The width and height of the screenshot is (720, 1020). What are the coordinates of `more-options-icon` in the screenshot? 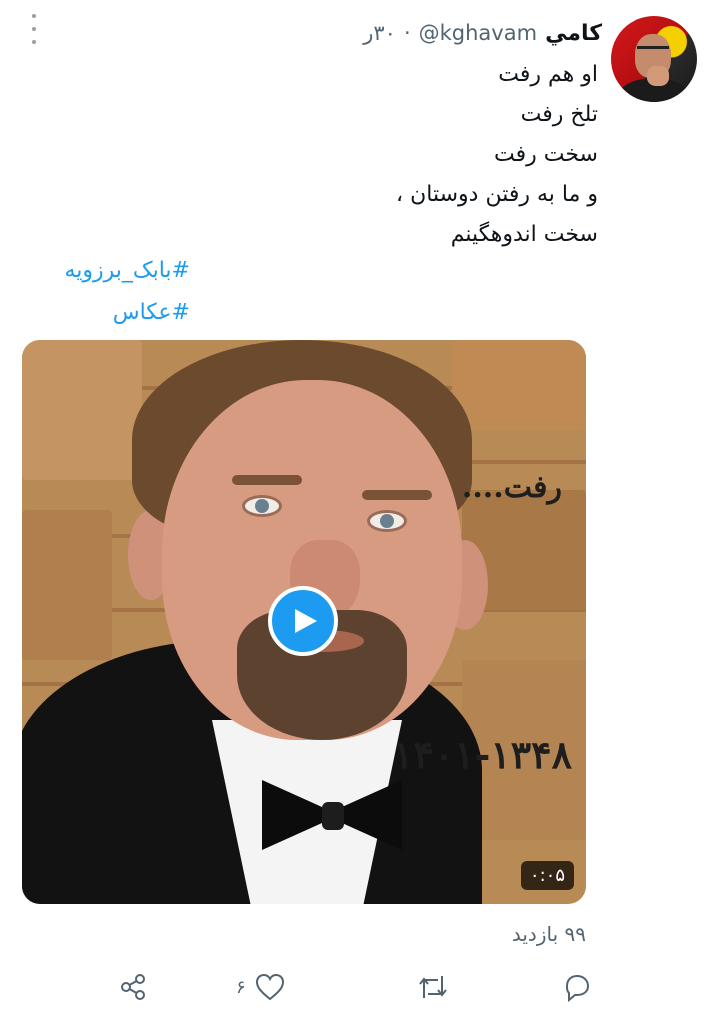 It's located at (34, 29).